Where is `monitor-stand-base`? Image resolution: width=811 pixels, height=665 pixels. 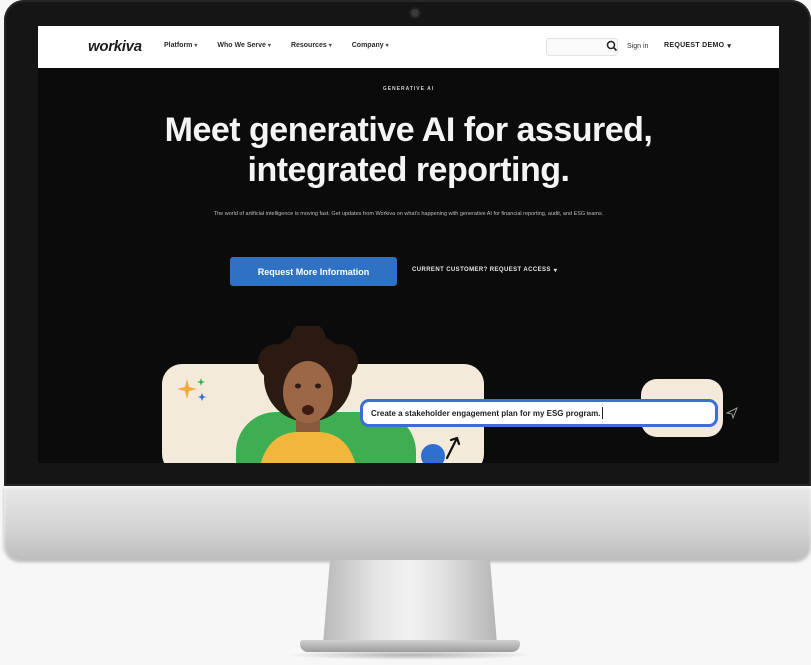 monitor-stand-base is located at coordinates (410, 646).